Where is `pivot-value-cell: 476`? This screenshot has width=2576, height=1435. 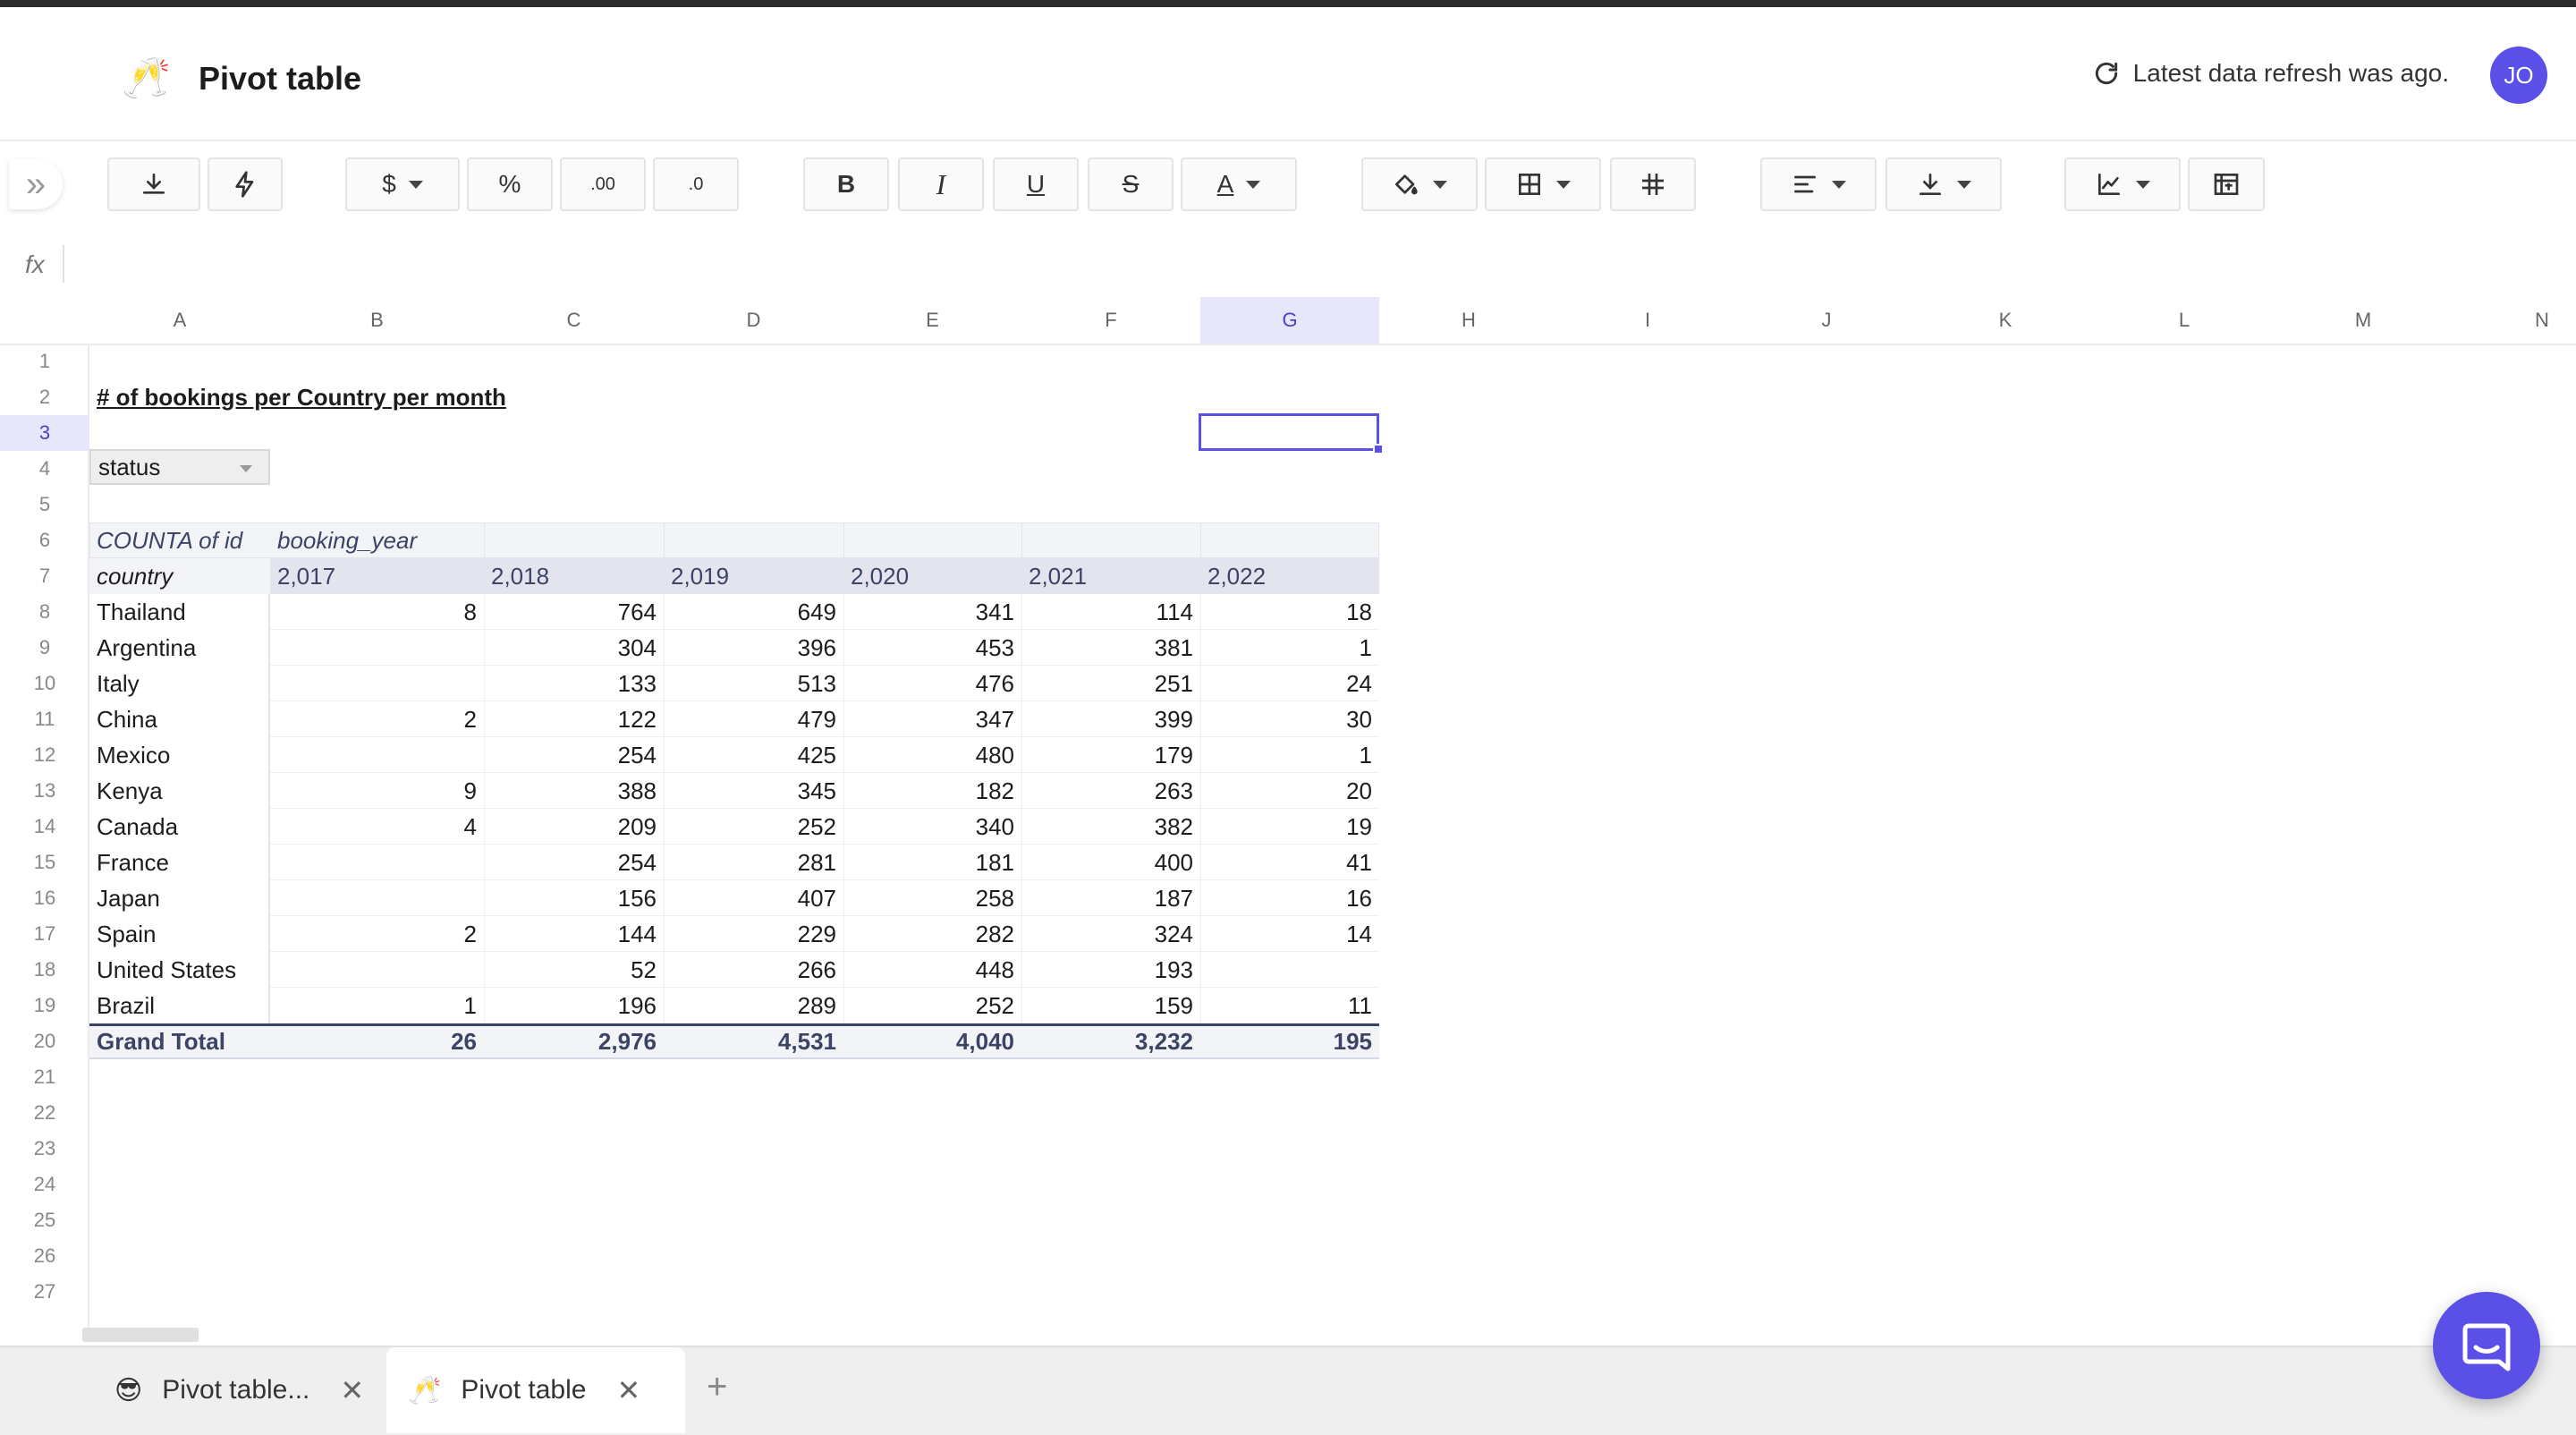 pivot-value-cell: 476 is located at coordinates (932, 683).